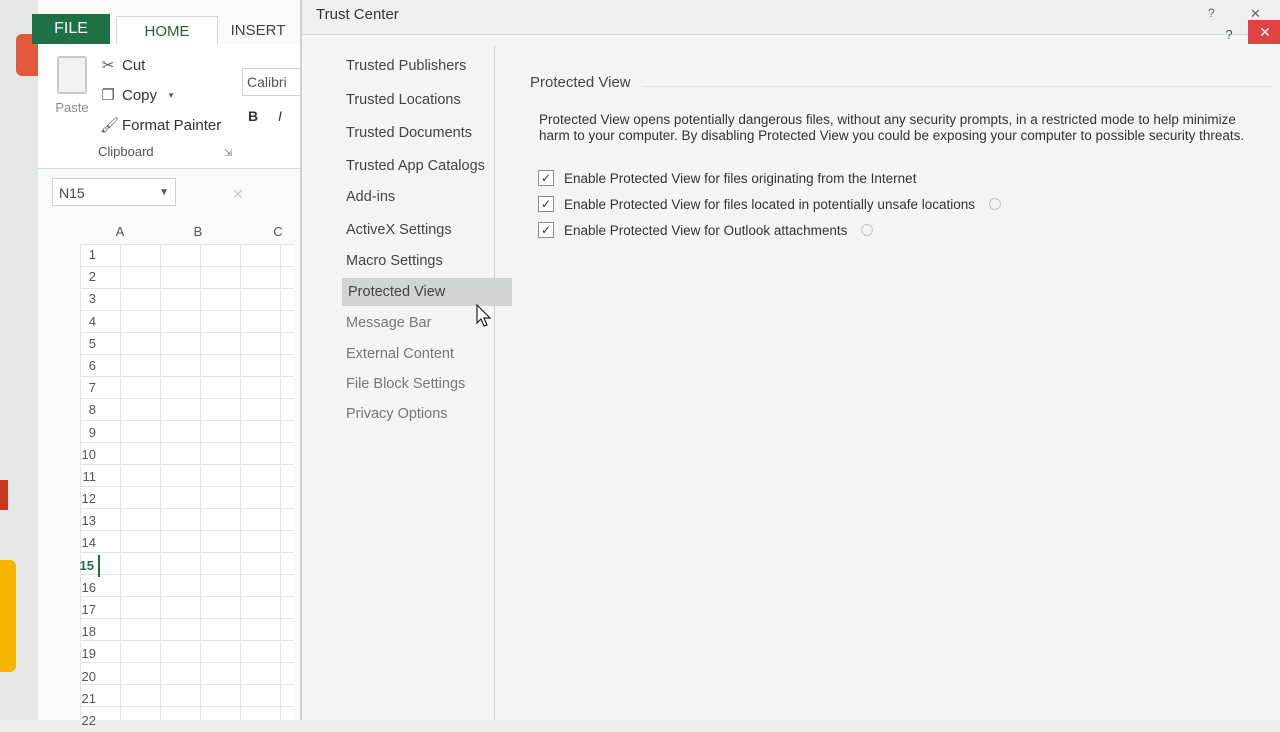  Describe the element at coordinates (126, 151) in the screenshot. I see `clipboard-group-label: Clipboard` at that location.